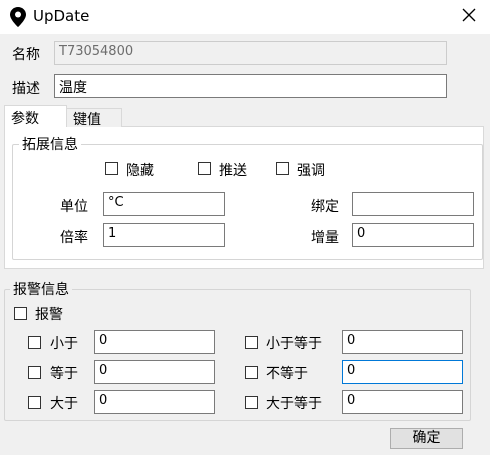 The width and height of the screenshot is (490, 455). Describe the element at coordinates (74, 238) in the screenshot. I see `ratio-label: 倍率` at that location.